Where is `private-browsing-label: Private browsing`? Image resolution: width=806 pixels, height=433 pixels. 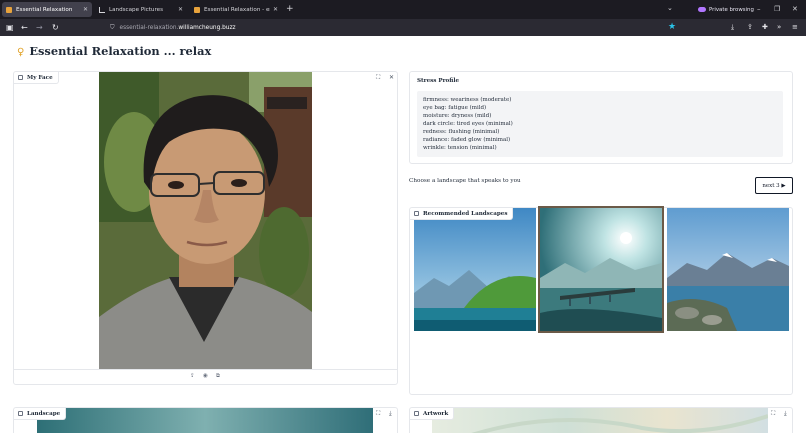 private-browsing-label: Private browsing is located at coordinates (731, 9).